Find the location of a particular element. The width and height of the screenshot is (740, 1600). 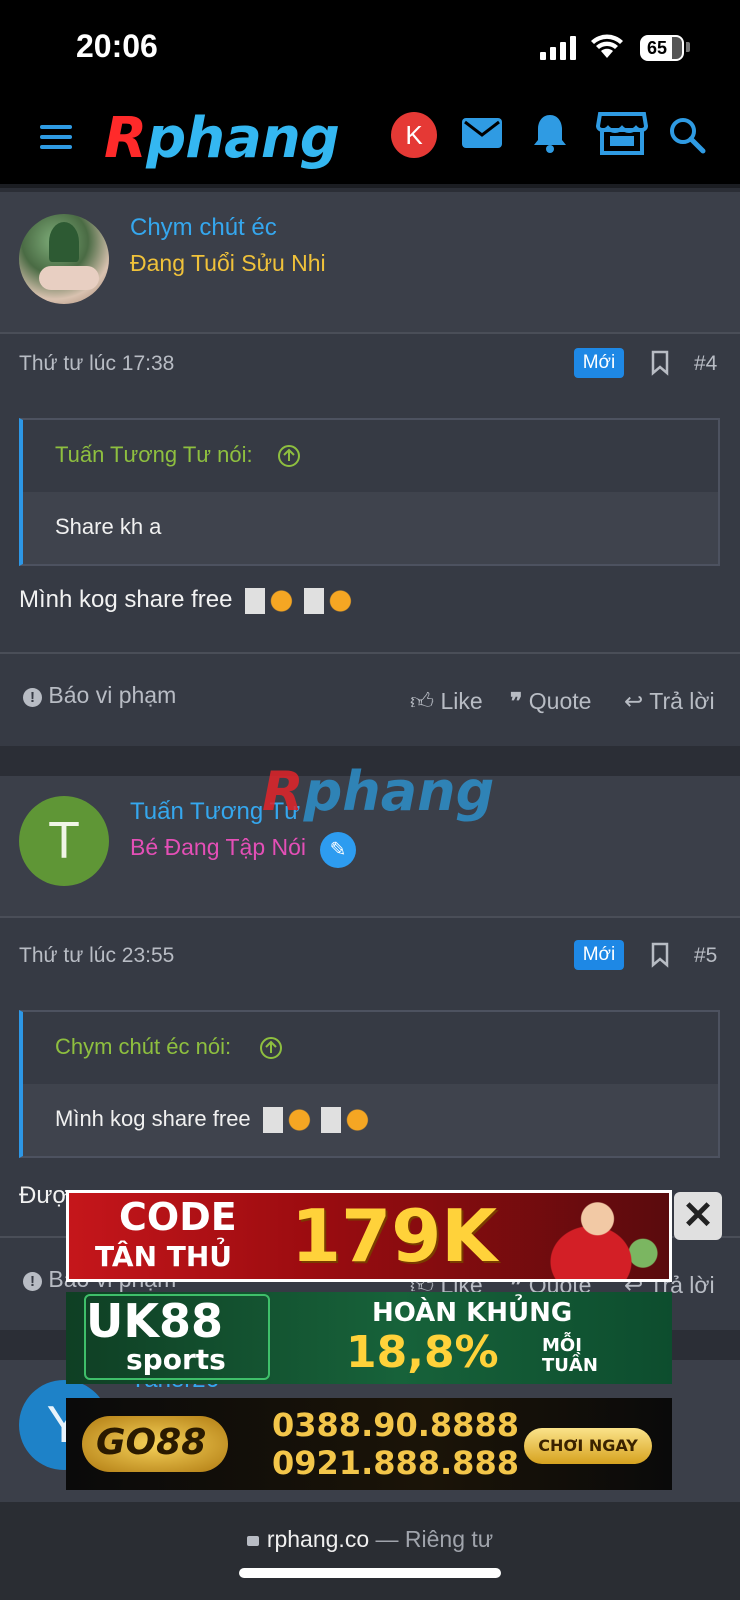

ad-banner-go88: GO88 0388.90.8888 0921.888.888 CHƠI NGAY is located at coordinates (369, 1444).